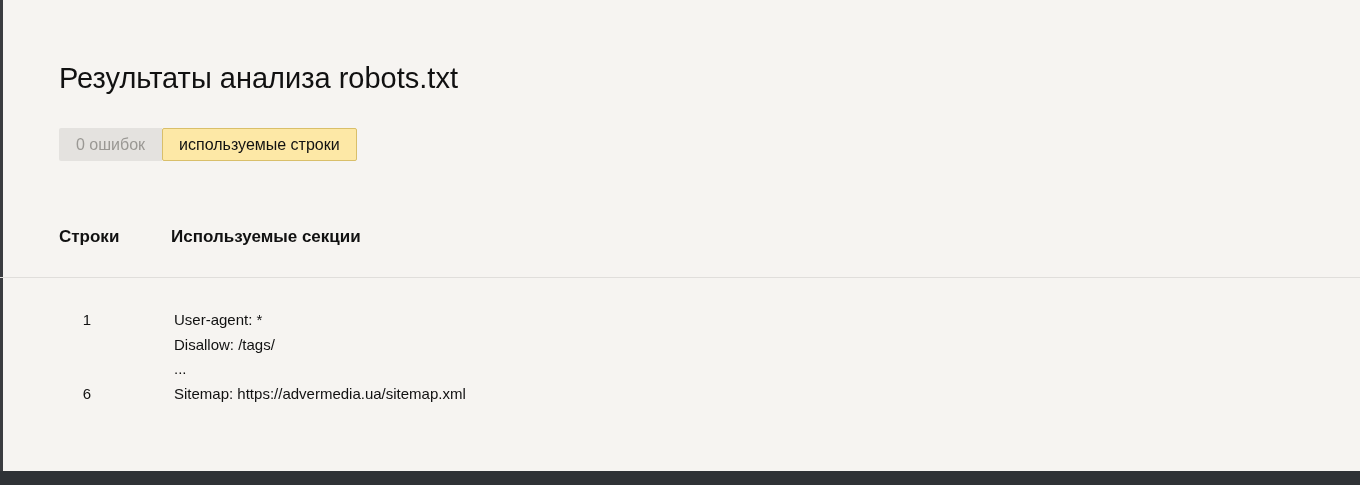  I want to click on column-header: Строки, so click(90, 237).